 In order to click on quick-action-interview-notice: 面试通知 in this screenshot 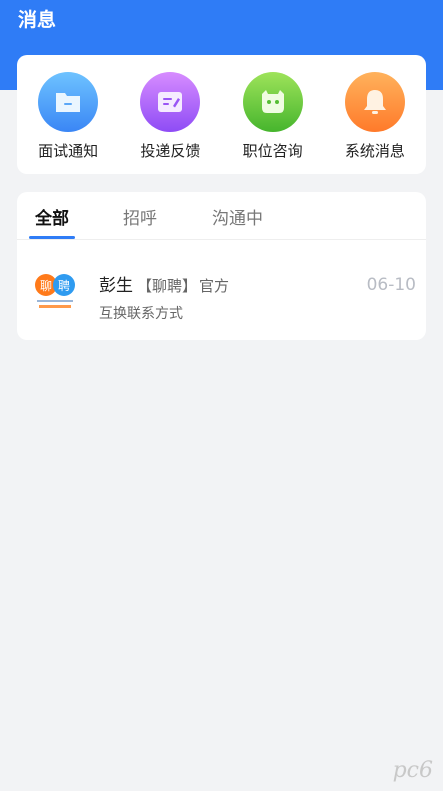, I will do `click(68, 116)`.